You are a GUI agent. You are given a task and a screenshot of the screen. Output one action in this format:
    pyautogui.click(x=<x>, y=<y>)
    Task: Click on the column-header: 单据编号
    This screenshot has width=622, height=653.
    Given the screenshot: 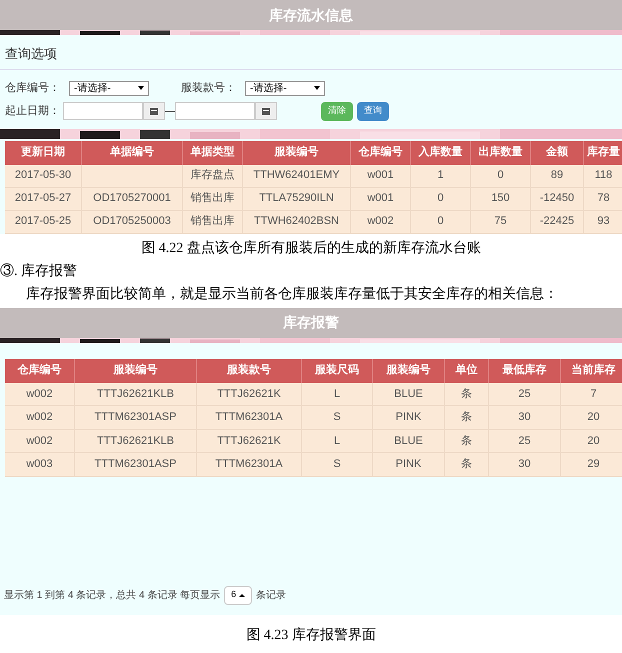 What is the action you would take?
    pyautogui.click(x=132, y=152)
    